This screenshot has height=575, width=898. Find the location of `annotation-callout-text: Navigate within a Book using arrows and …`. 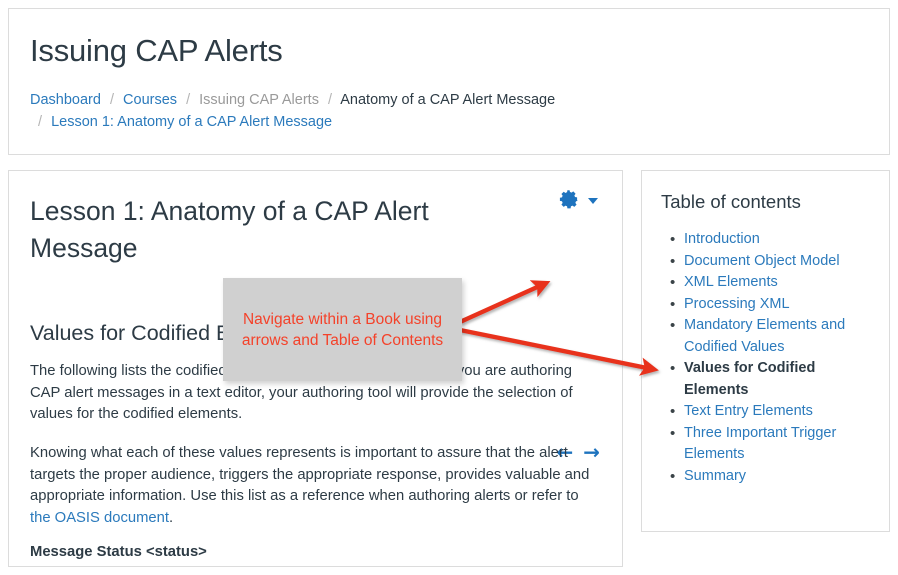

annotation-callout-text: Navigate within a Book using arrows and … is located at coordinates (342, 329).